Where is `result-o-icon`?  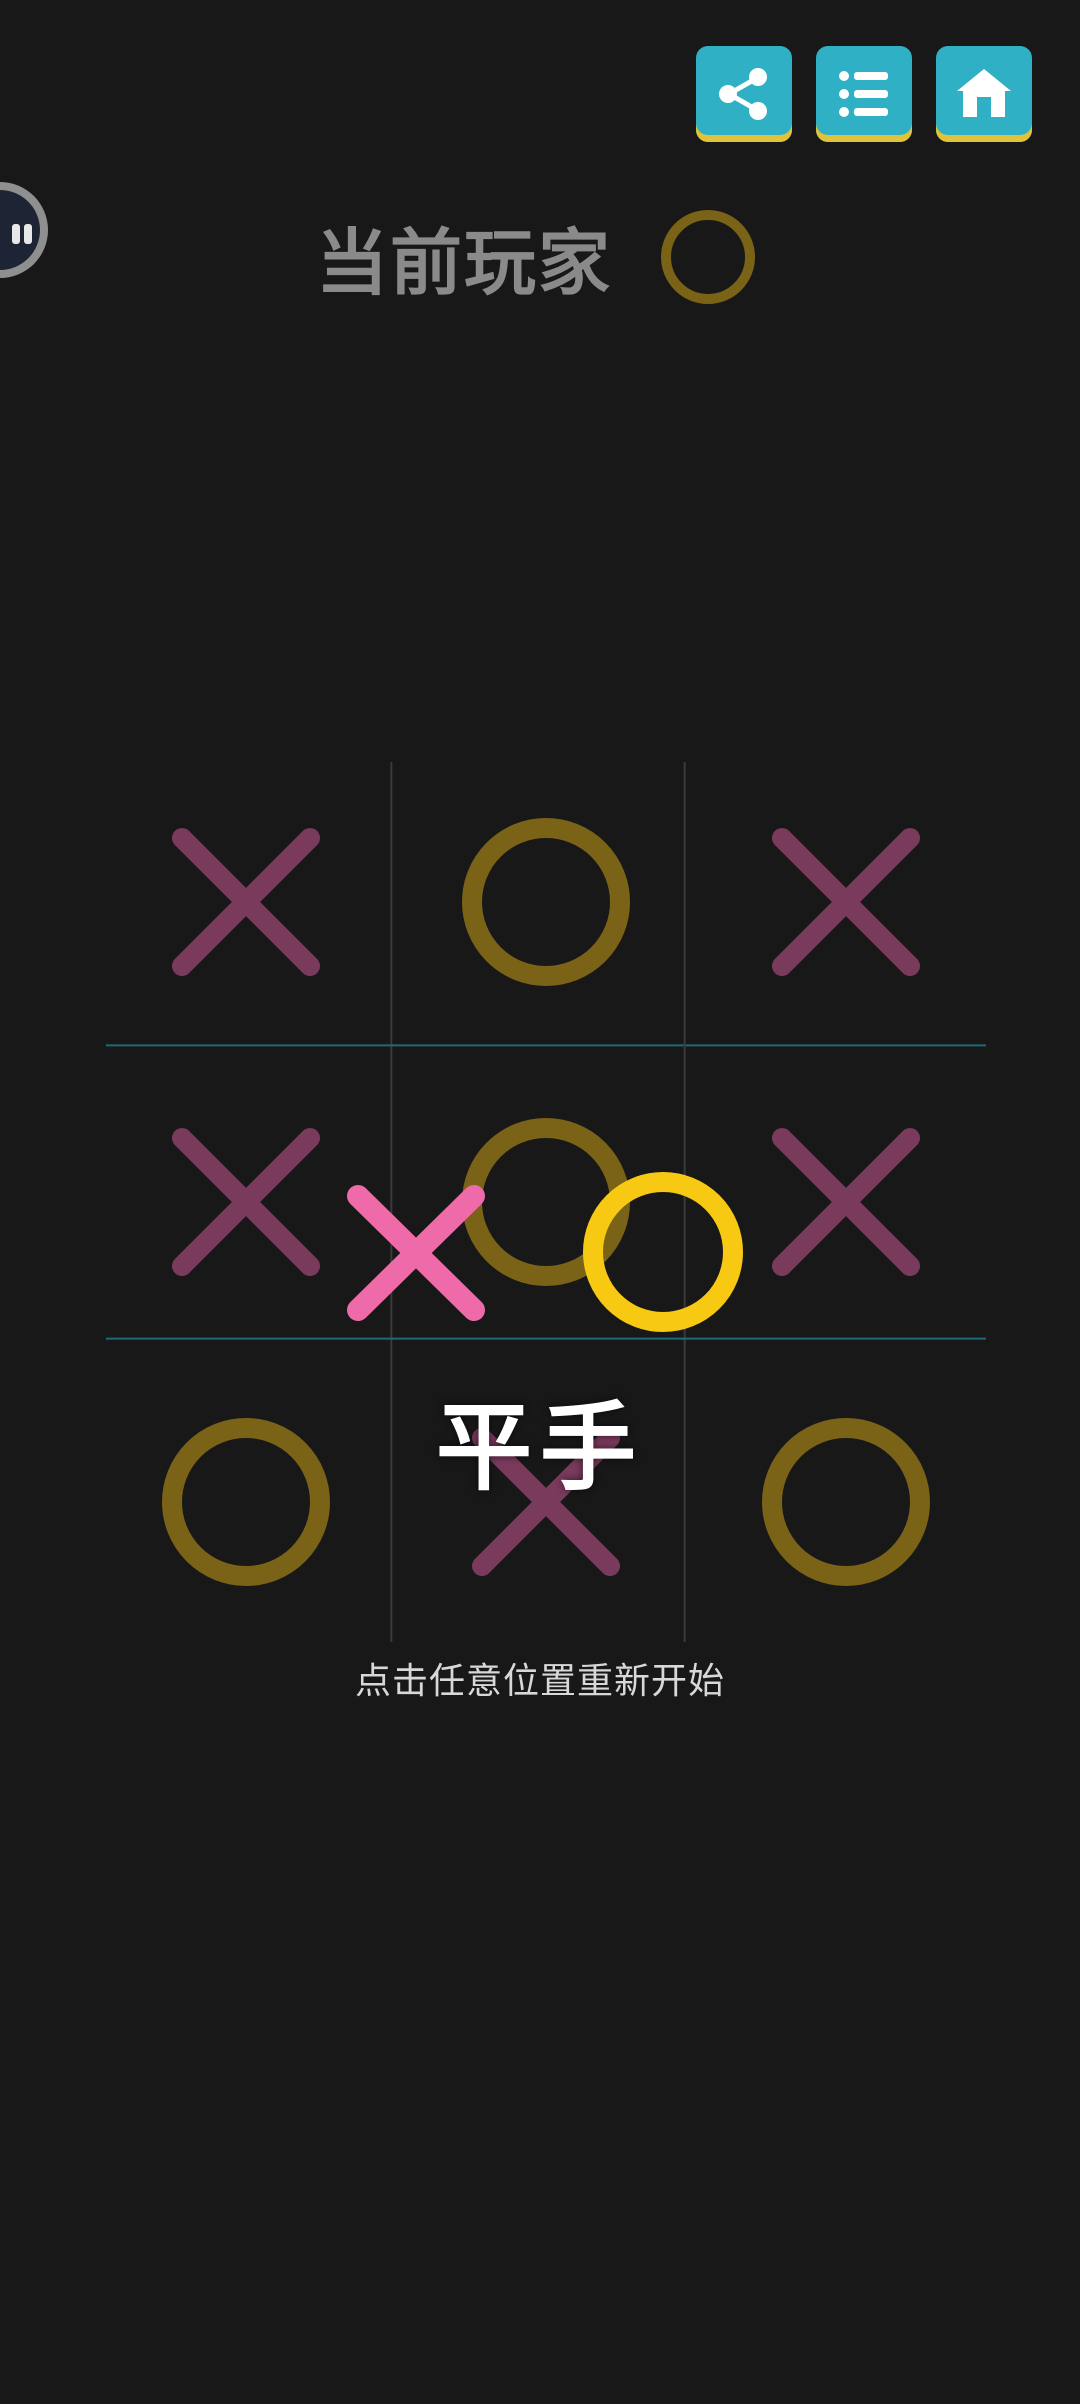
result-o-icon is located at coordinates (663, 1252).